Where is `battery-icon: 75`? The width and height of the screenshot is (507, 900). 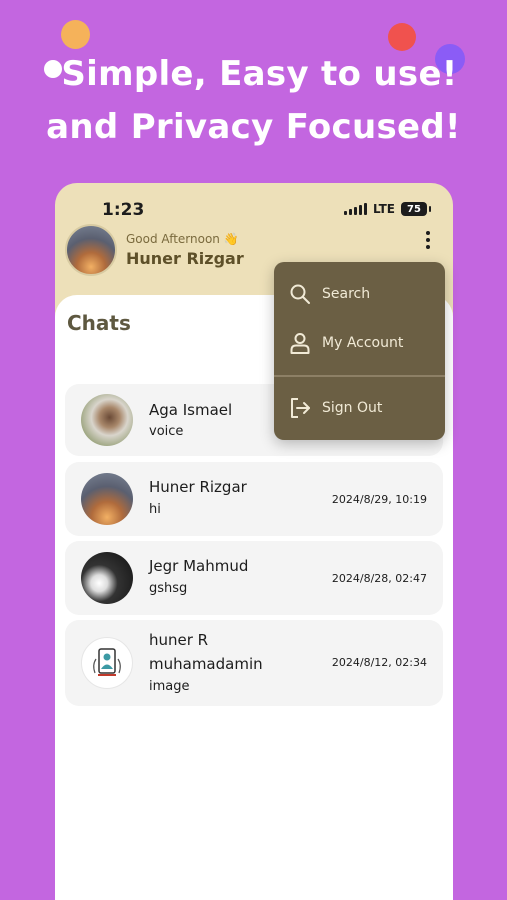
battery-icon: 75 is located at coordinates (416, 209).